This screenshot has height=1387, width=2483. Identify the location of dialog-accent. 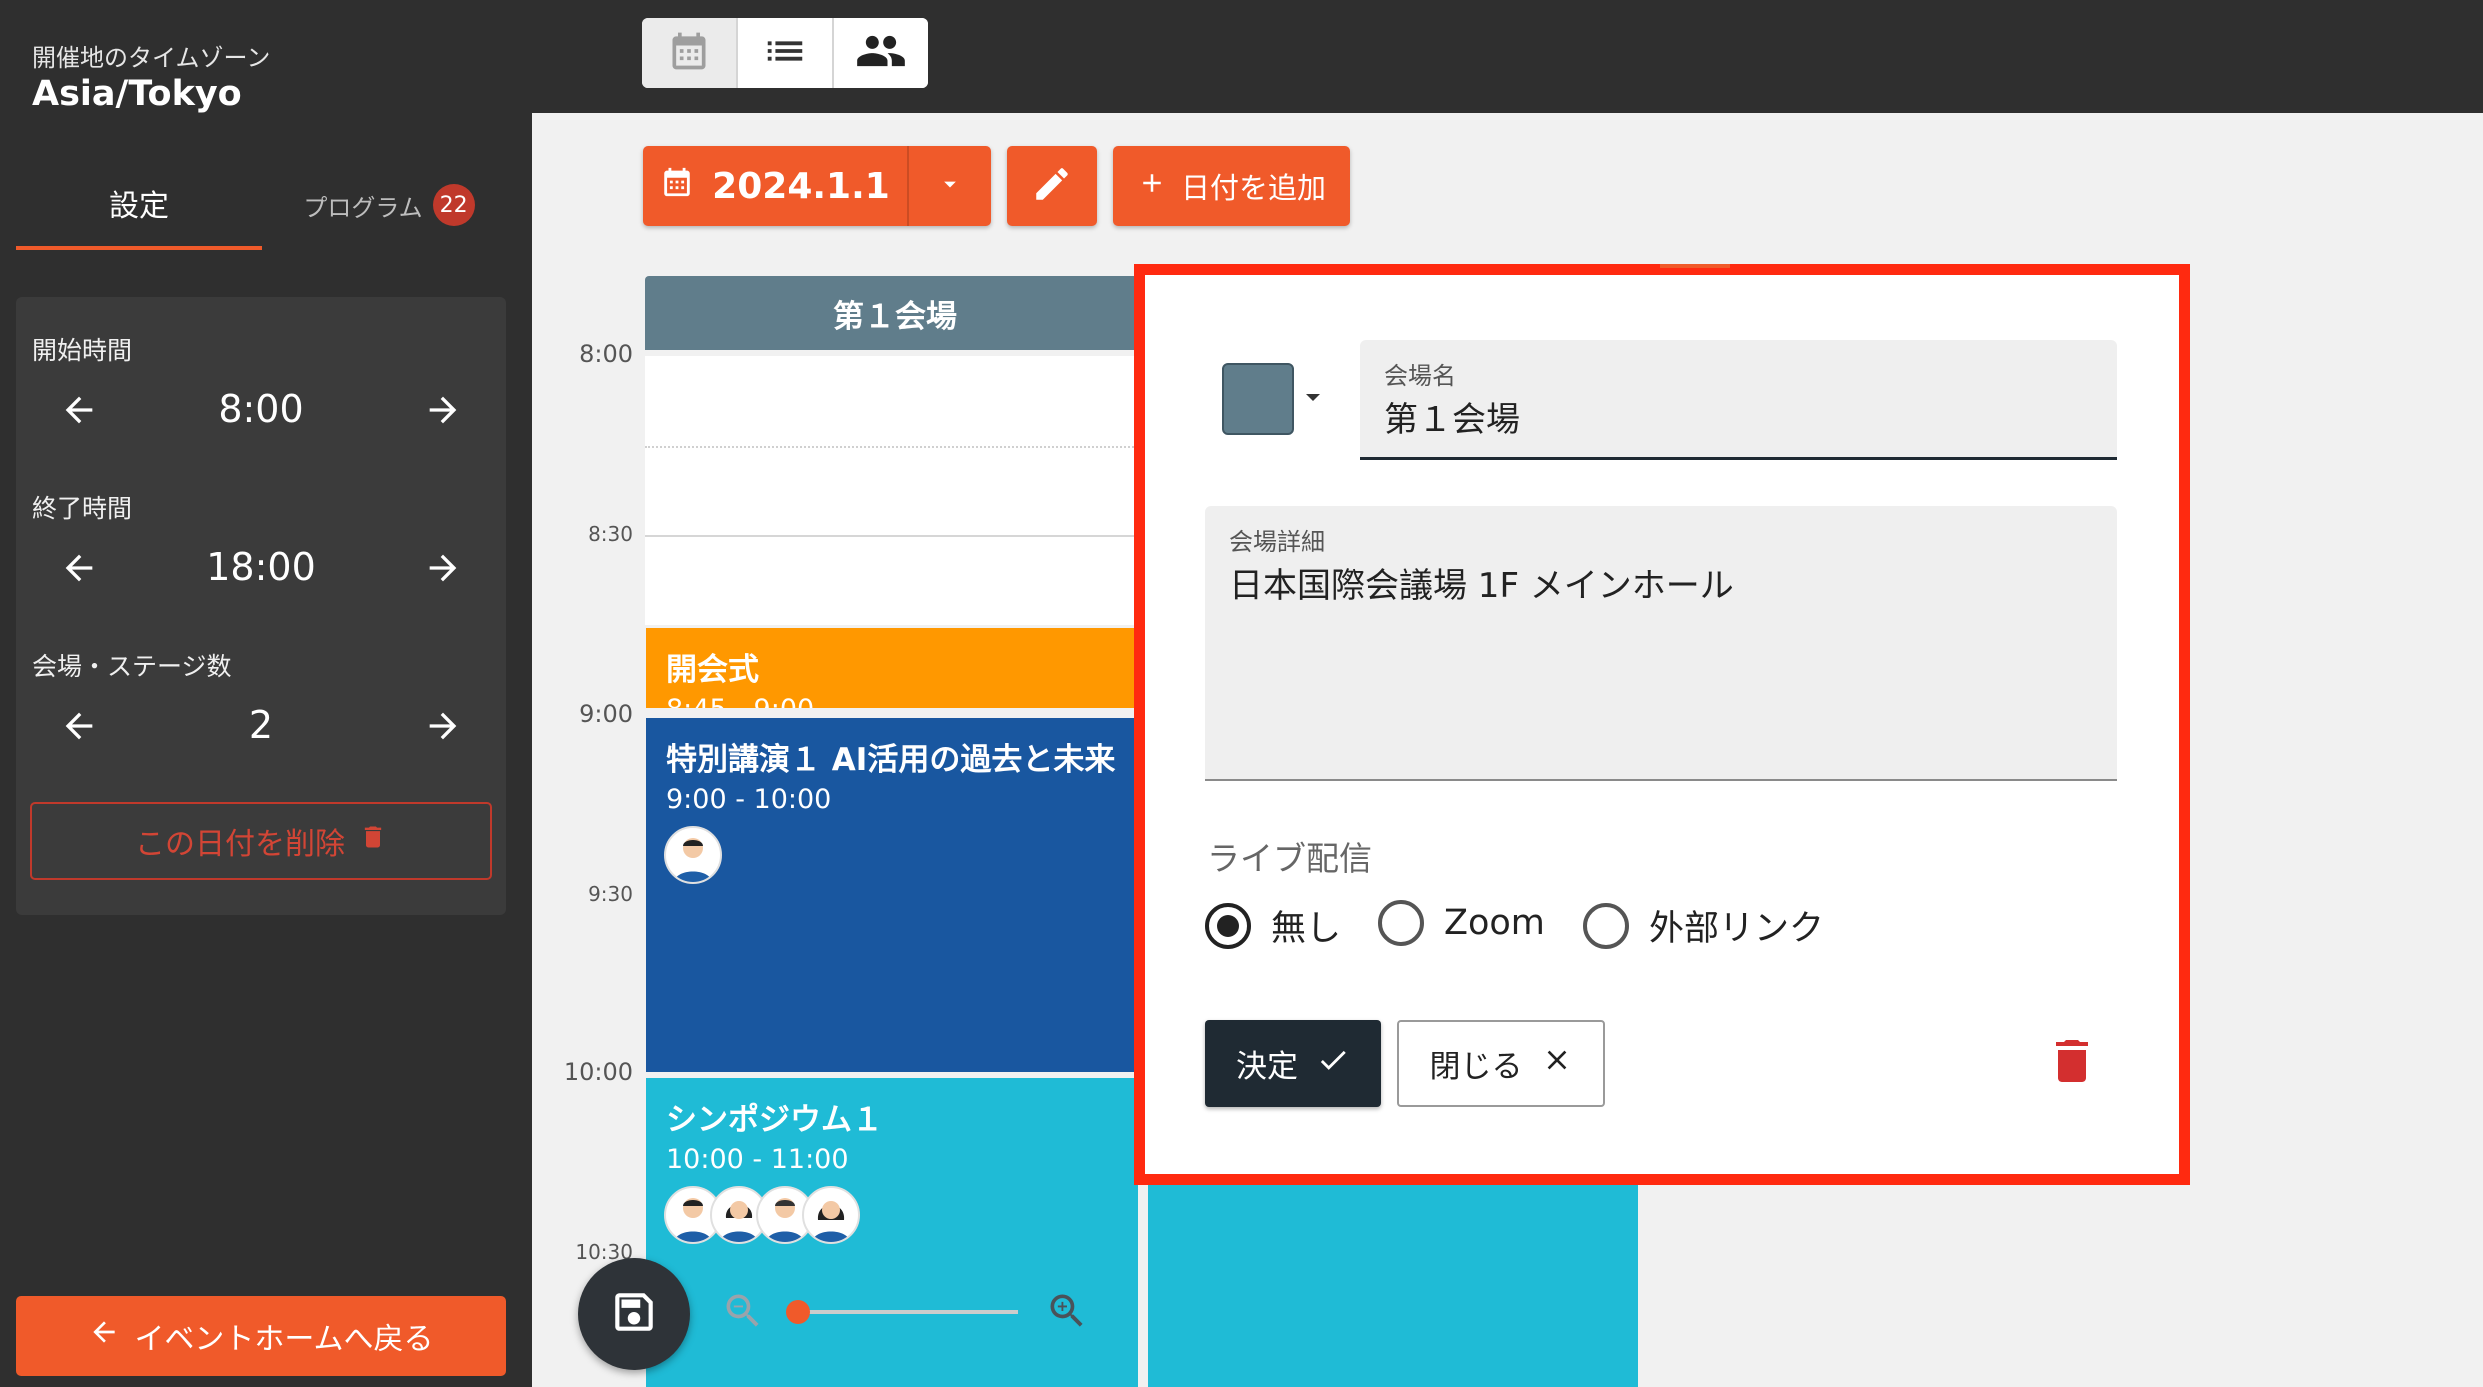
(1695, 266).